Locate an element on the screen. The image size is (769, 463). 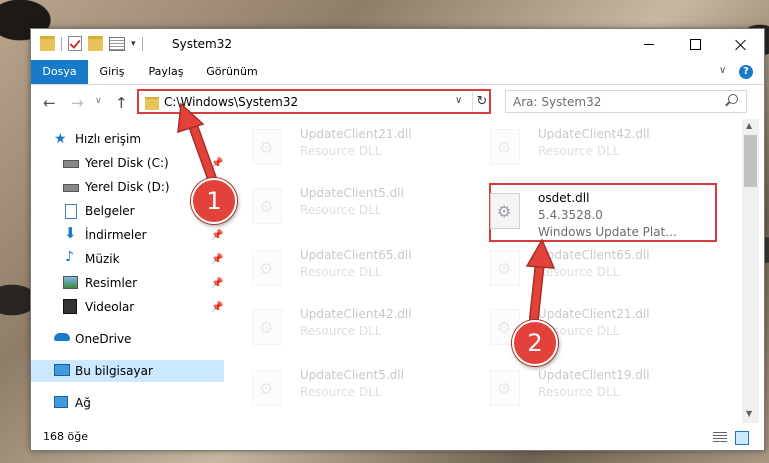
callout-badge-1: 1 is located at coordinates (214, 201).